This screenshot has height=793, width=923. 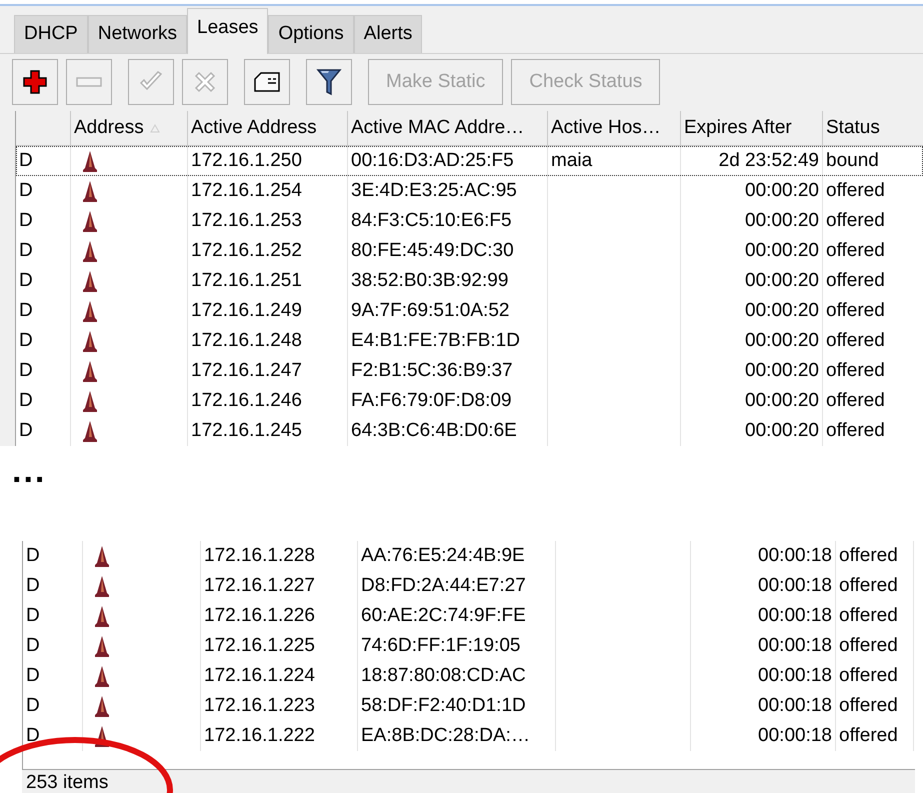 I want to click on column-header: Address, so click(x=129, y=128).